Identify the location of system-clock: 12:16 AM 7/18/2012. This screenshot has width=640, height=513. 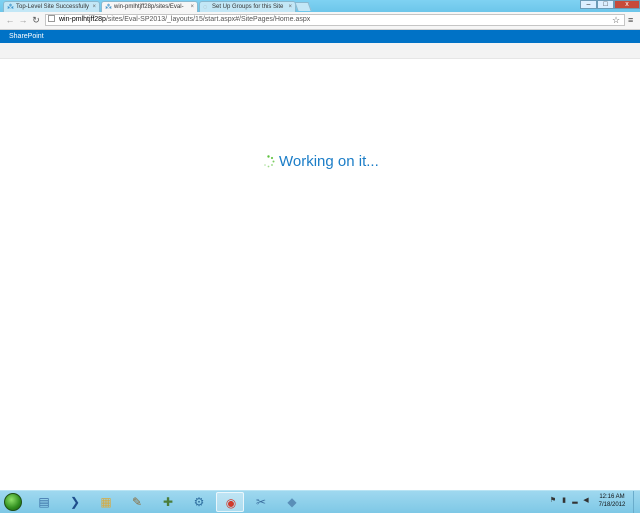
(612, 501).